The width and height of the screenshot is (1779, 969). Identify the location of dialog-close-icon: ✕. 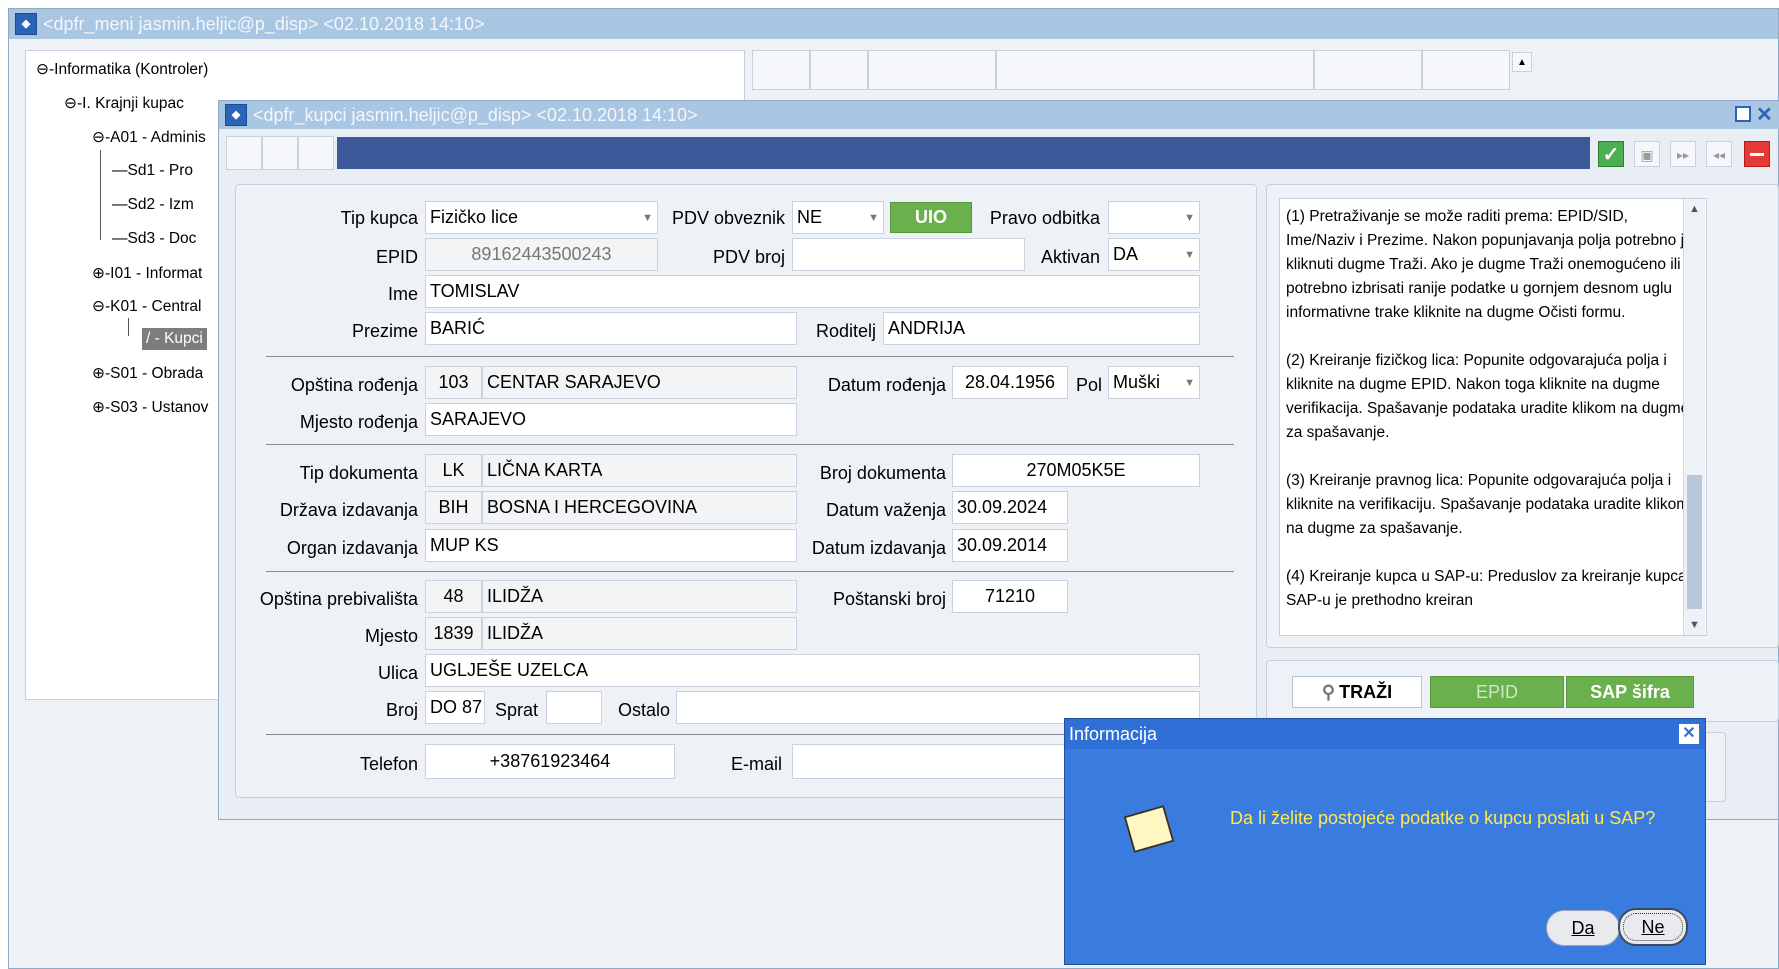
(1689, 734).